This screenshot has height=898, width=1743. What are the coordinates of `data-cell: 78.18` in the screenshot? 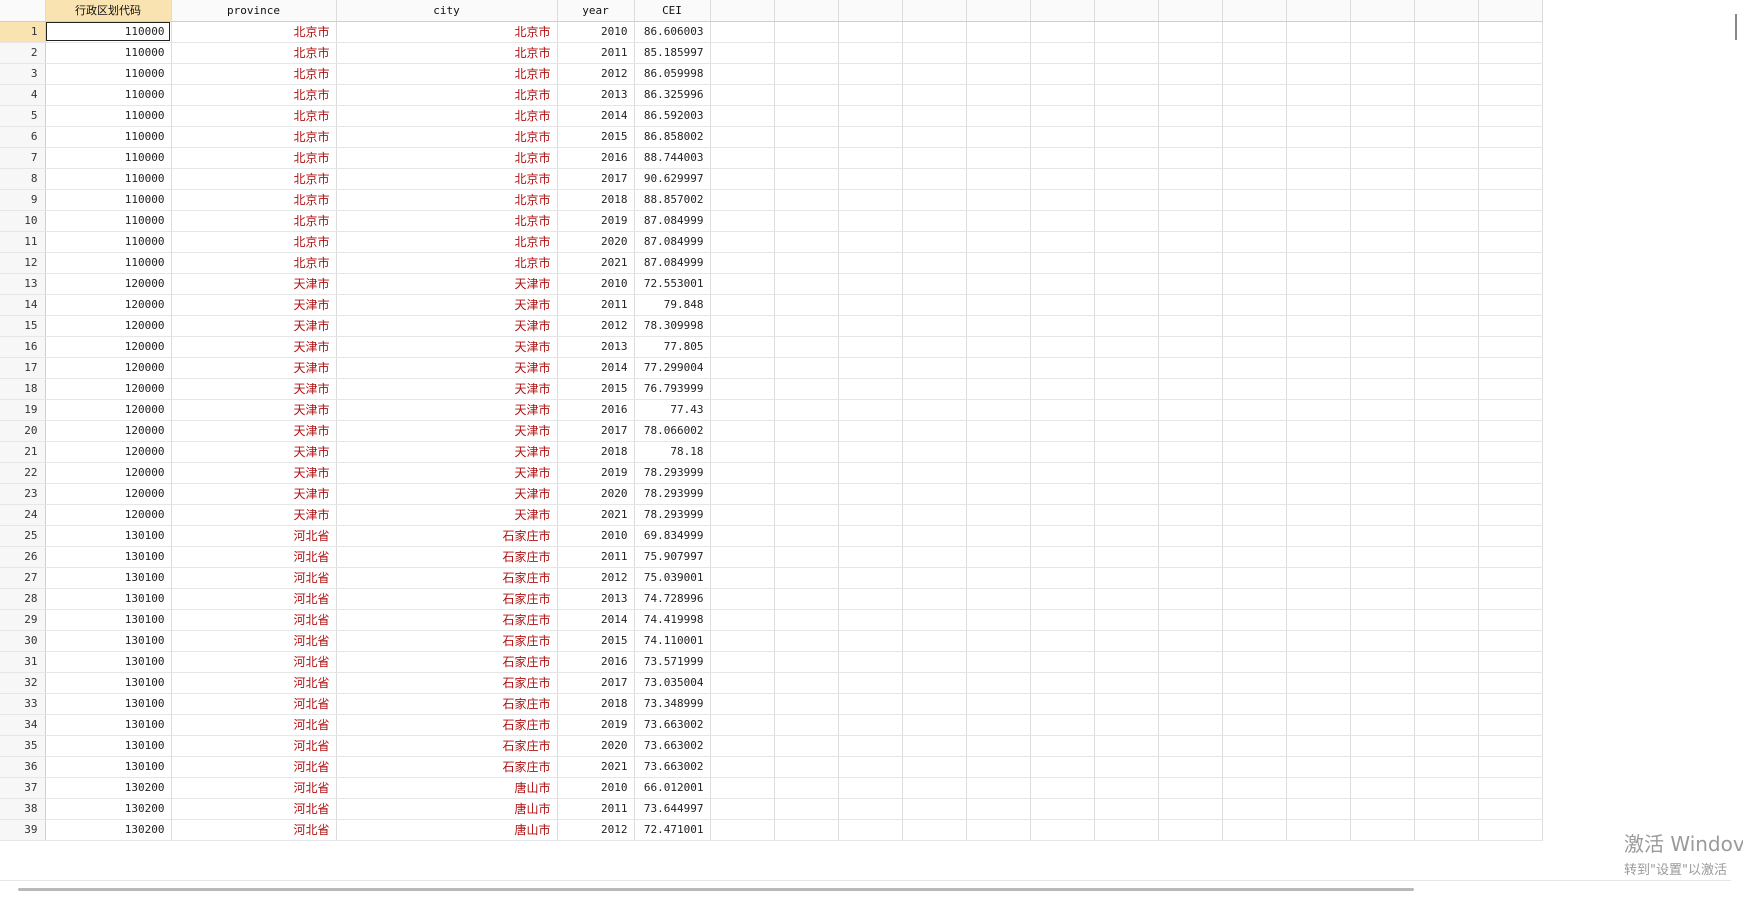 It's located at (672, 452).